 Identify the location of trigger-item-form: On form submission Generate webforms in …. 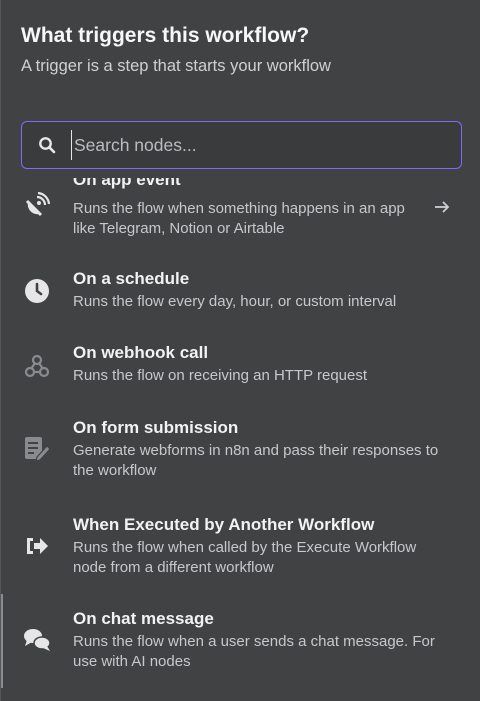
(240, 450).